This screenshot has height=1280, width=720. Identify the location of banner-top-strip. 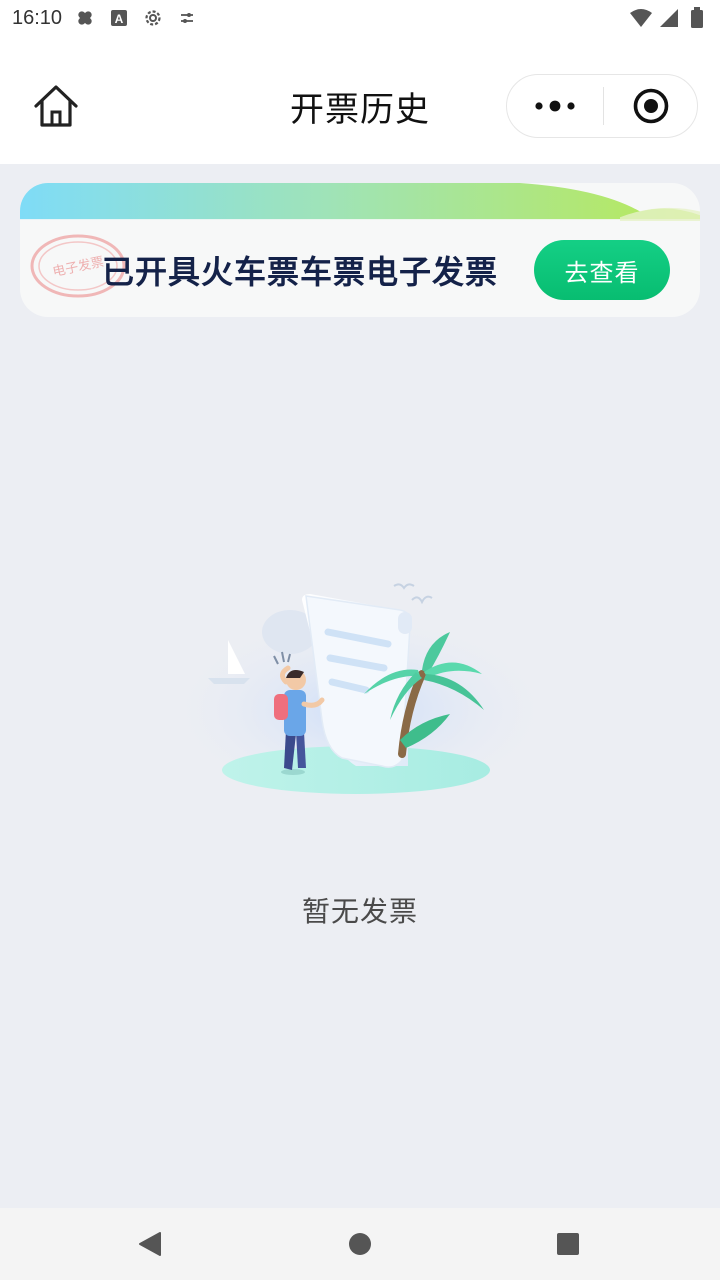
(360, 202).